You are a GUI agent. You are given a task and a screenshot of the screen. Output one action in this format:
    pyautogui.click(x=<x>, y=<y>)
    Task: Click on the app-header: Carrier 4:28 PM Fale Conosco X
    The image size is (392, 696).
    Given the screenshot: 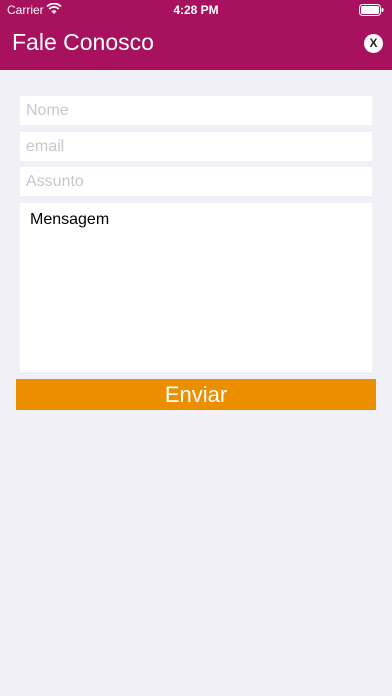 What is the action you would take?
    pyautogui.click(x=196, y=35)
    